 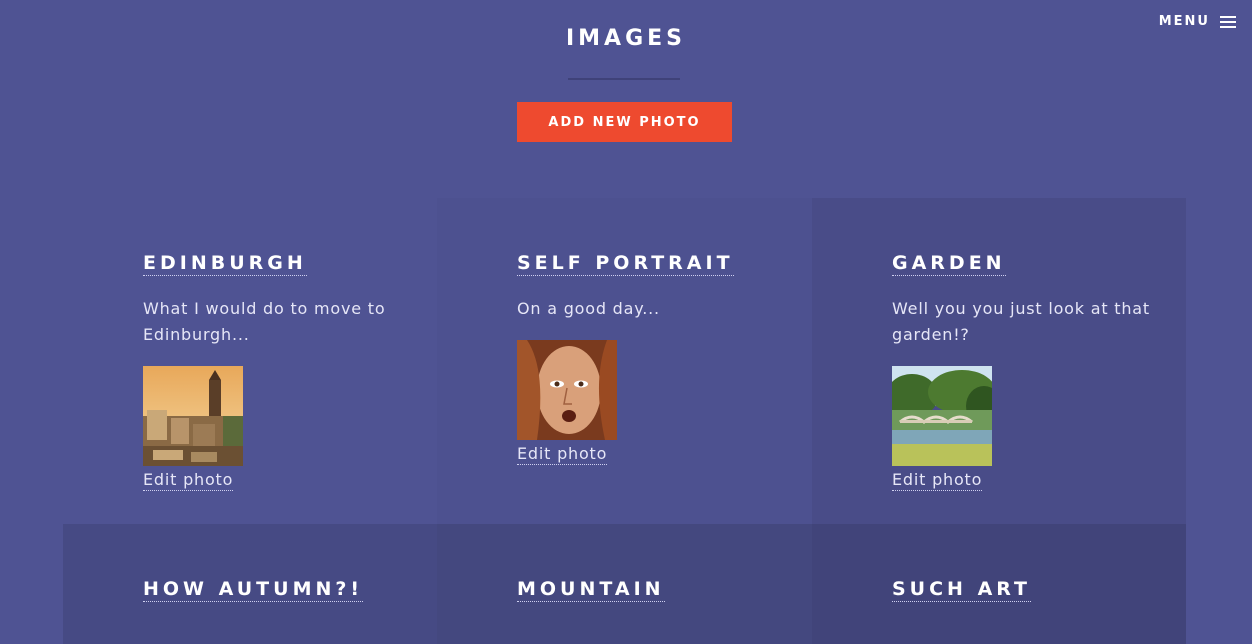 What do you see at coordinates (624, 122) in the screenshot?
I see `add-new-photo-button: ADD NEW PHOTO` at bounding box center [624, 122].